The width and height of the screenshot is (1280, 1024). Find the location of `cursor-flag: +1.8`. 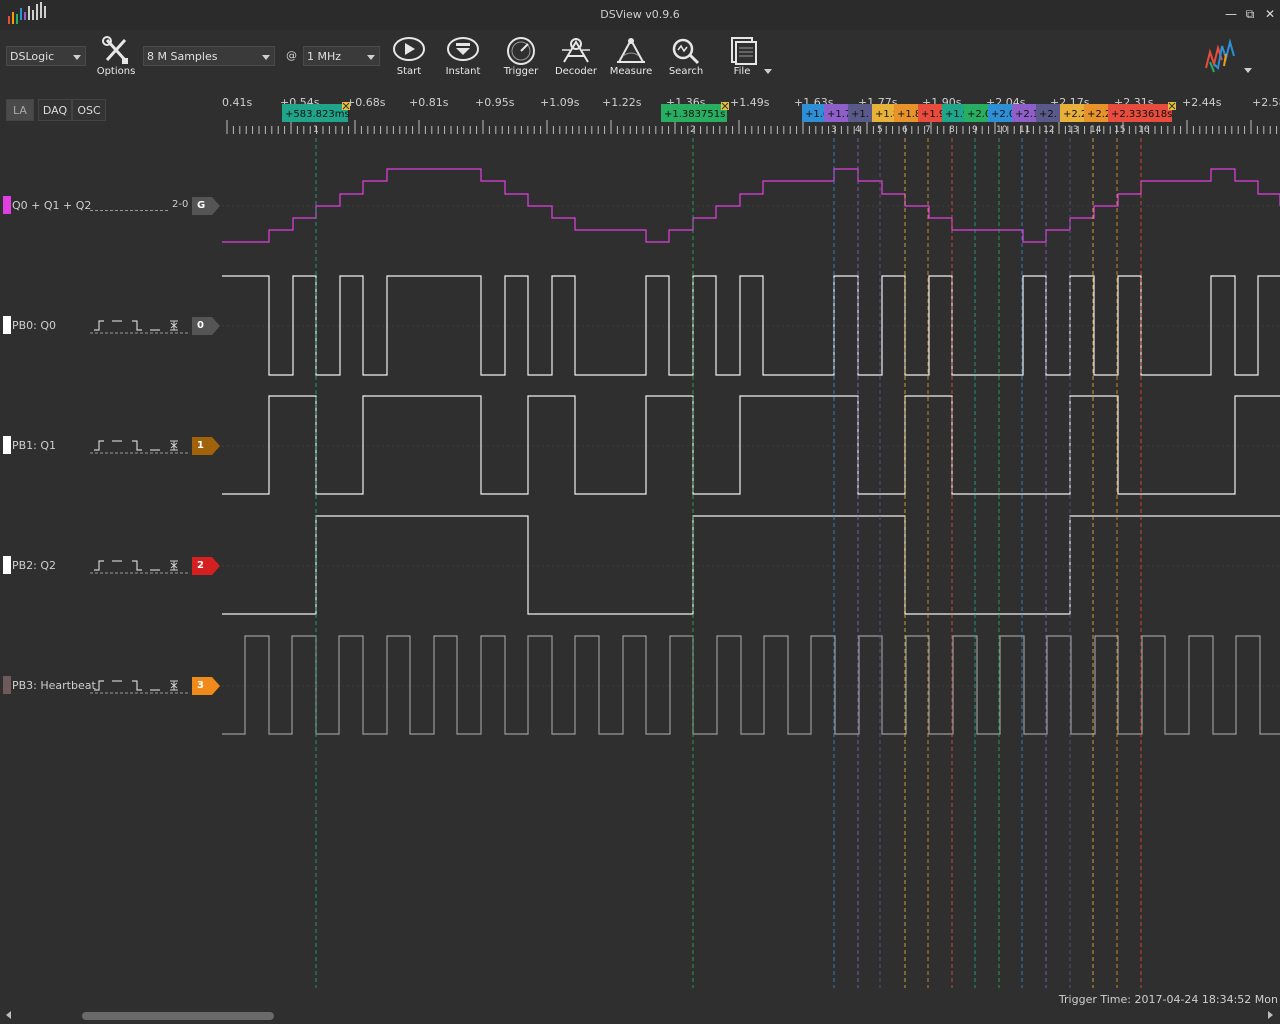

cursor-flag: +1.8 is located at coordinates (907, 113).